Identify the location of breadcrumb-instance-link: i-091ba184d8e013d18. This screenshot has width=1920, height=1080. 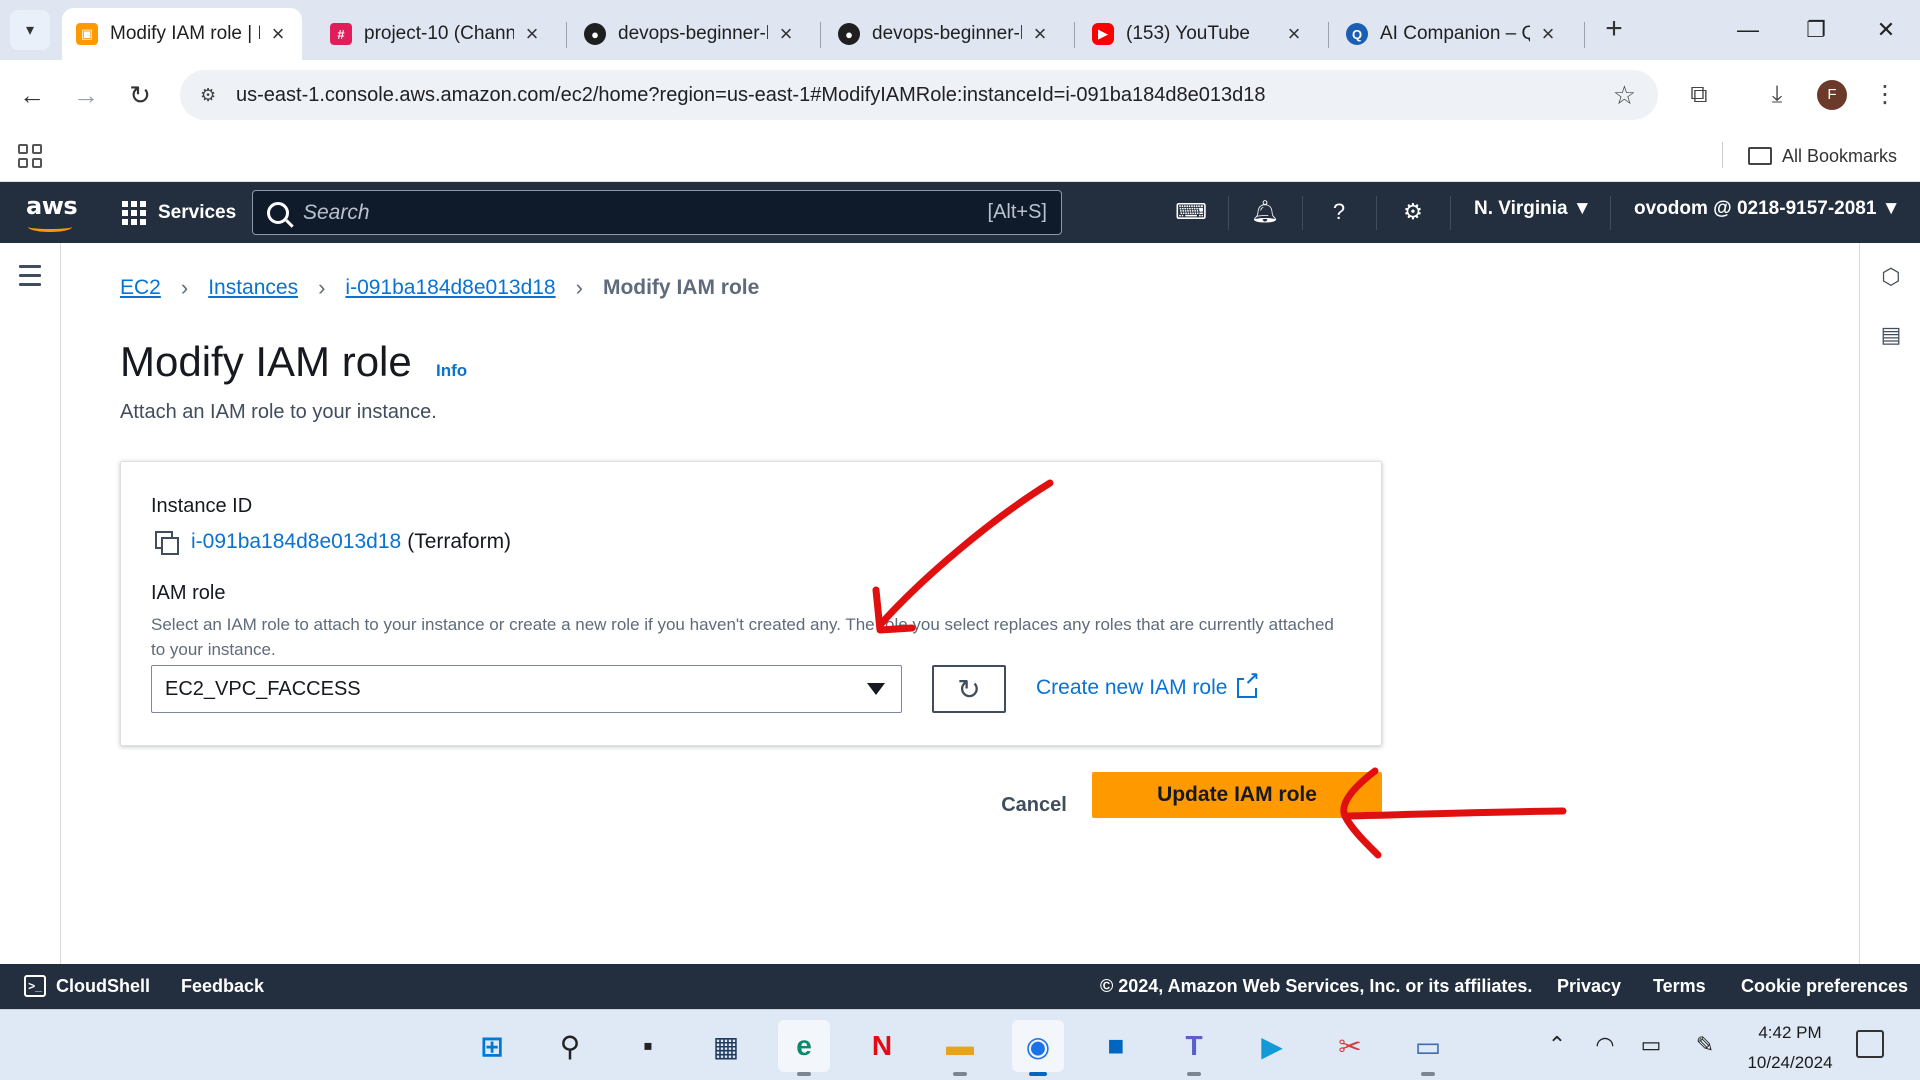
(450, 288).